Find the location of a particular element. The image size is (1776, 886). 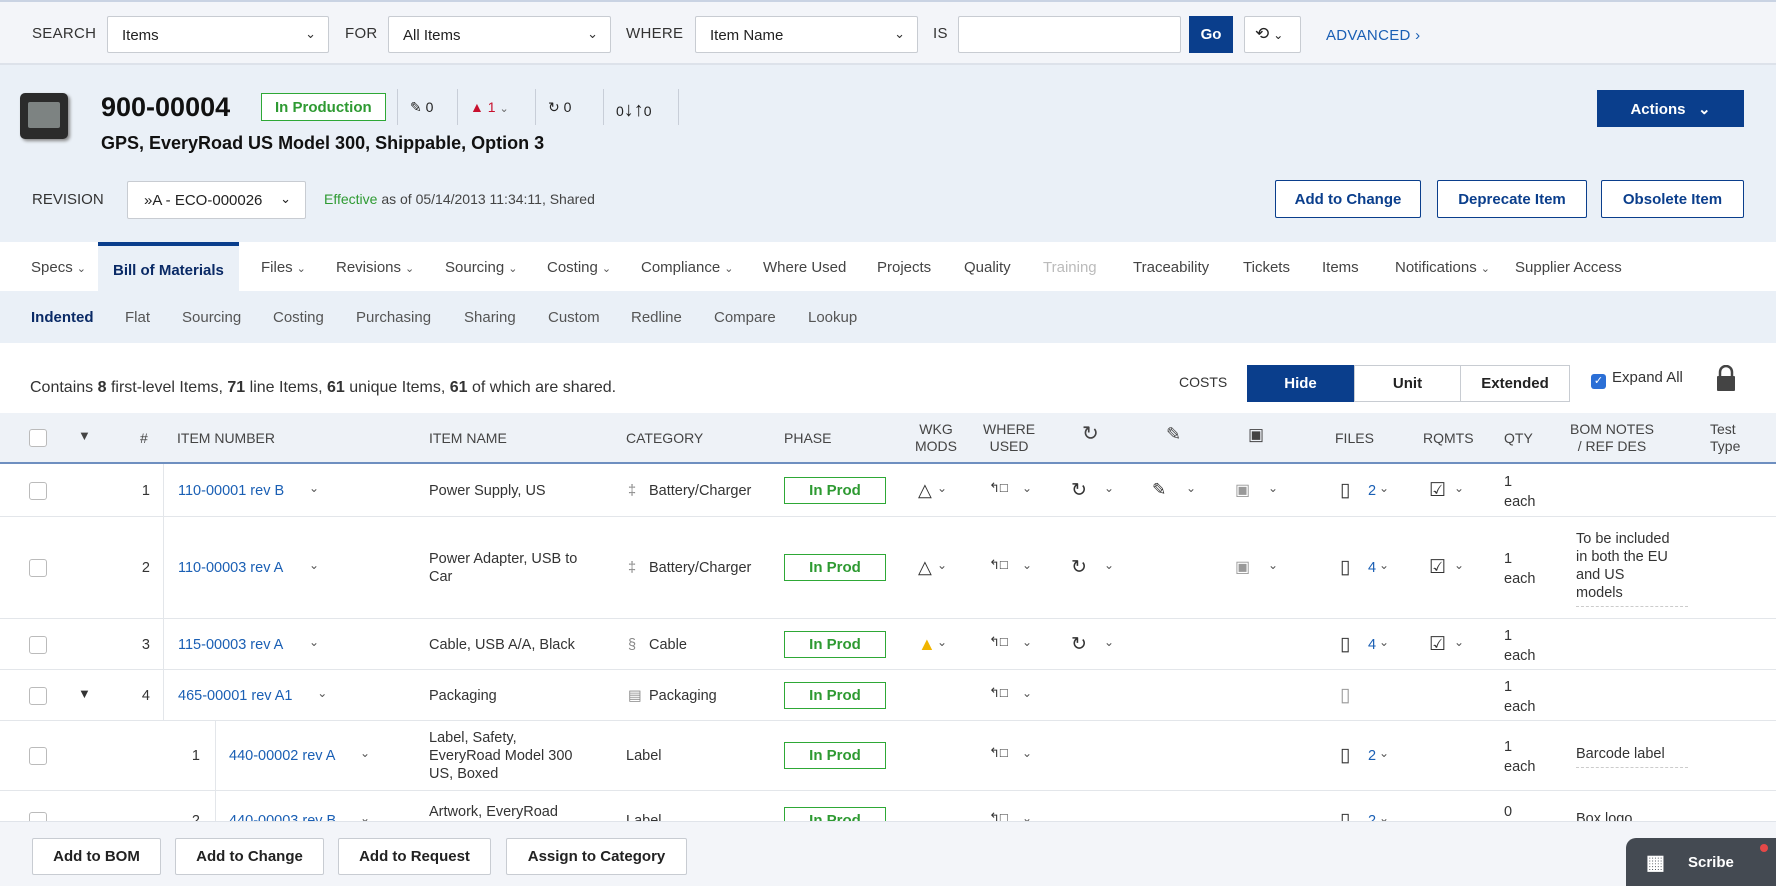

item-number-link: 110-00003 rev A is located at coordinates (230, 568).